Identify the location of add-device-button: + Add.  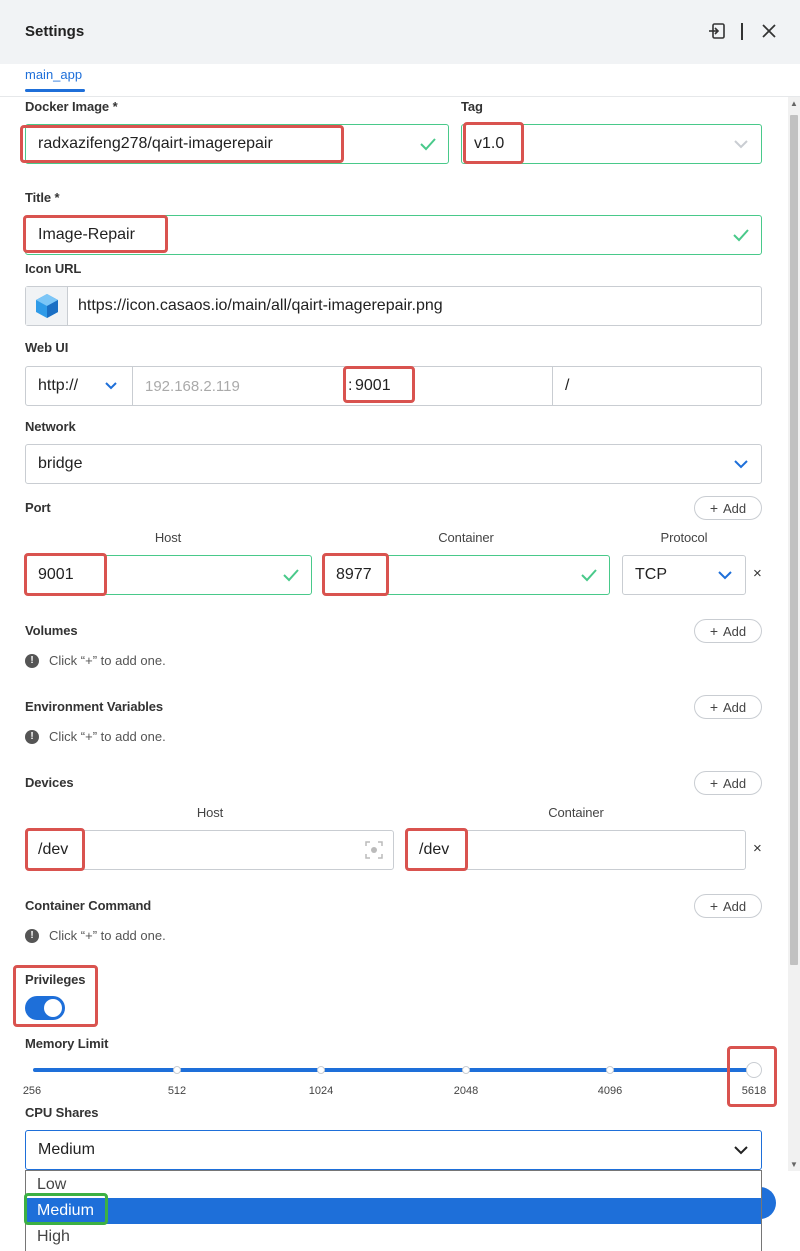
(728, 783).